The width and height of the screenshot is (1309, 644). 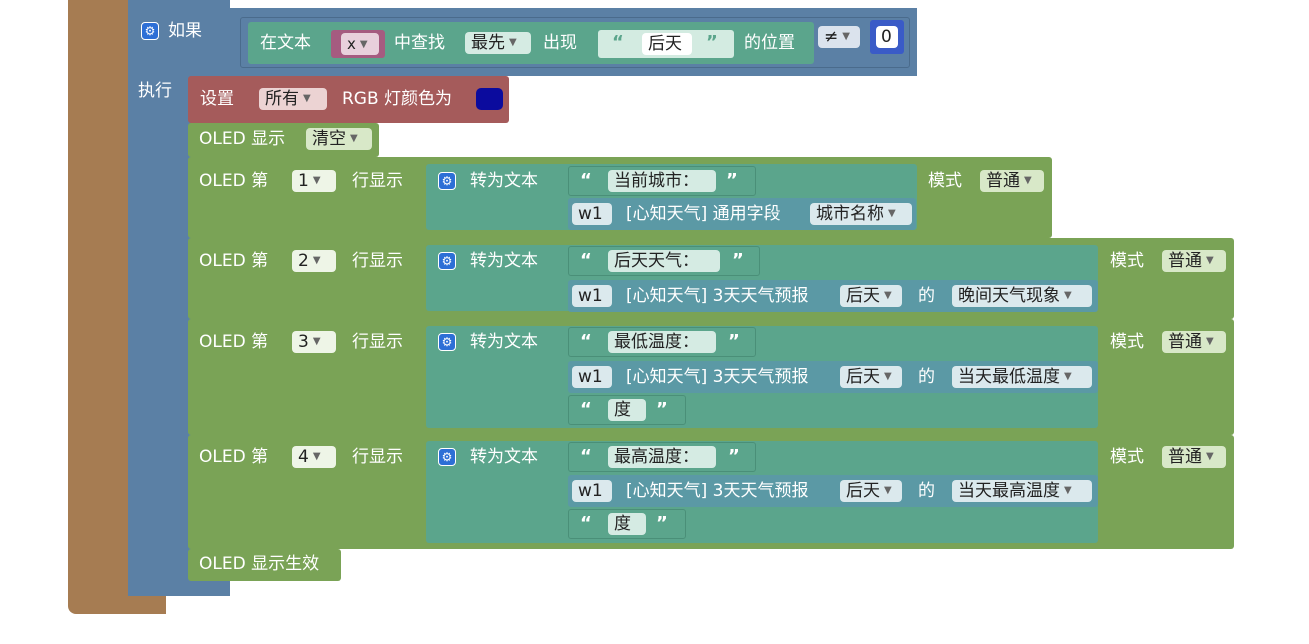 I want to click on weather-field-value: 晚间天气现象, so click(x=1009, y=296).